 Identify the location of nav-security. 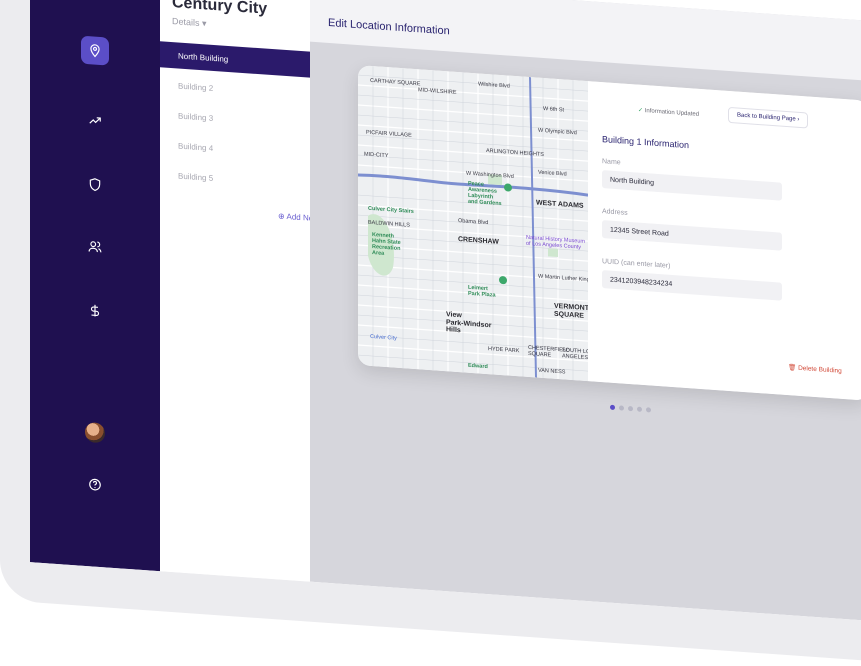
(95, 184).